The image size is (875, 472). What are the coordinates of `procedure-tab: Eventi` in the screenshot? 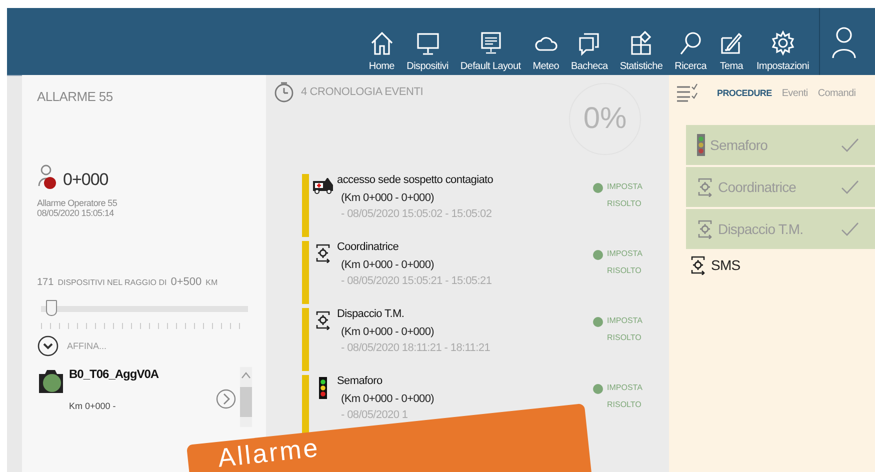 It's located at (795, 93).